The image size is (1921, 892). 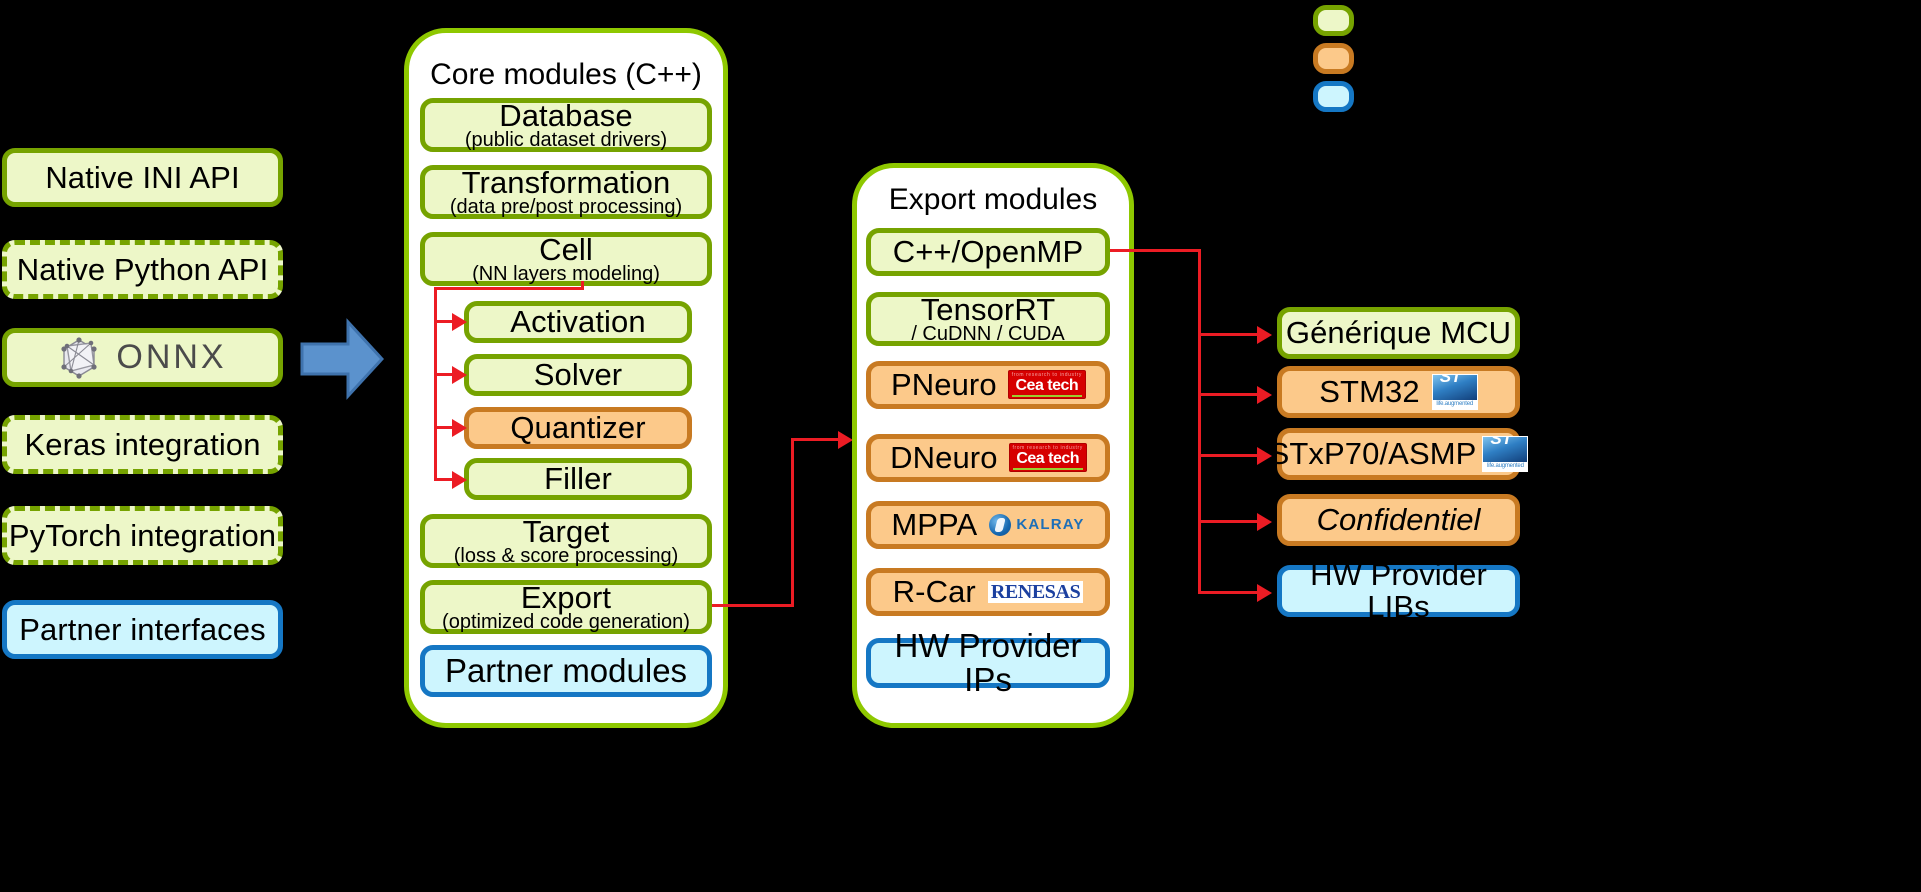 I want to click on module-label: Activation, so click(x=578, y=322).